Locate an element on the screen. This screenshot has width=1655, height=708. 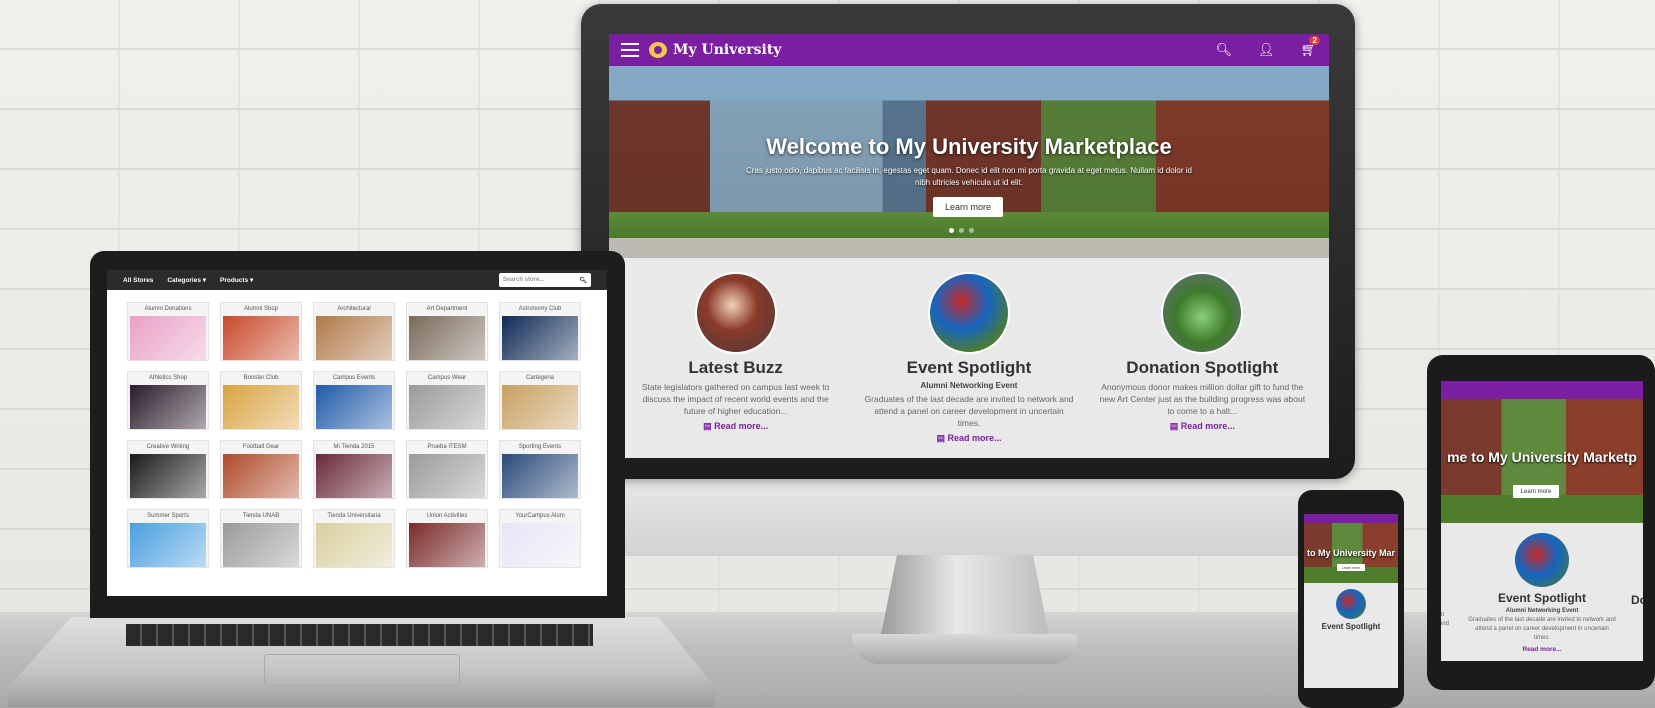
user-icon: 👤︎ is located at coordinates (1266, 50).